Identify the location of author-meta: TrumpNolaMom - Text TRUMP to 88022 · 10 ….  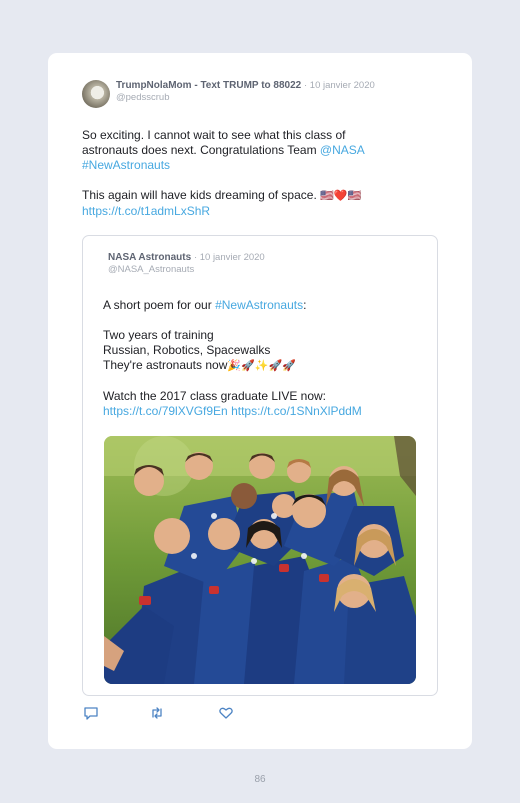
(245, 92).